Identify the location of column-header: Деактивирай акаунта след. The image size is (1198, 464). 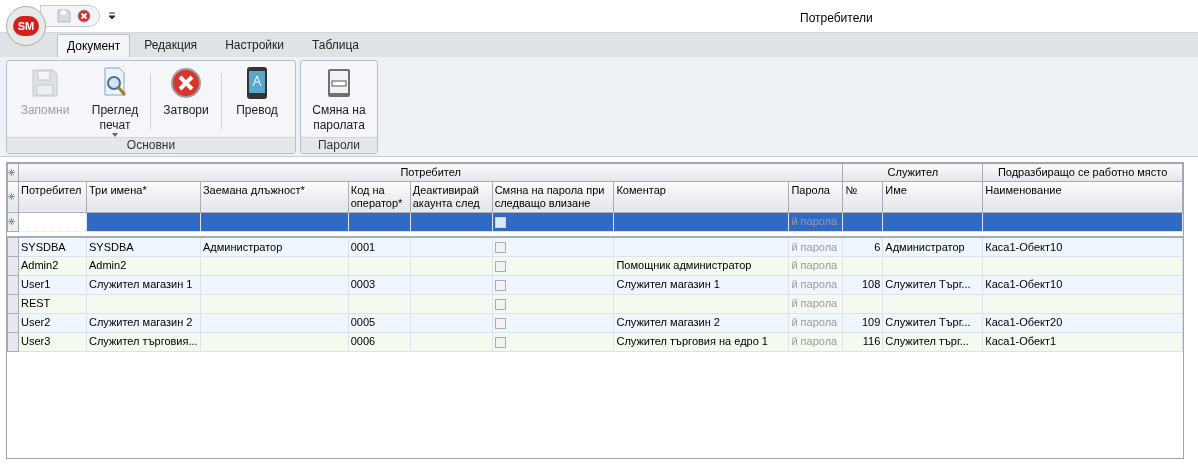
(451, 196).